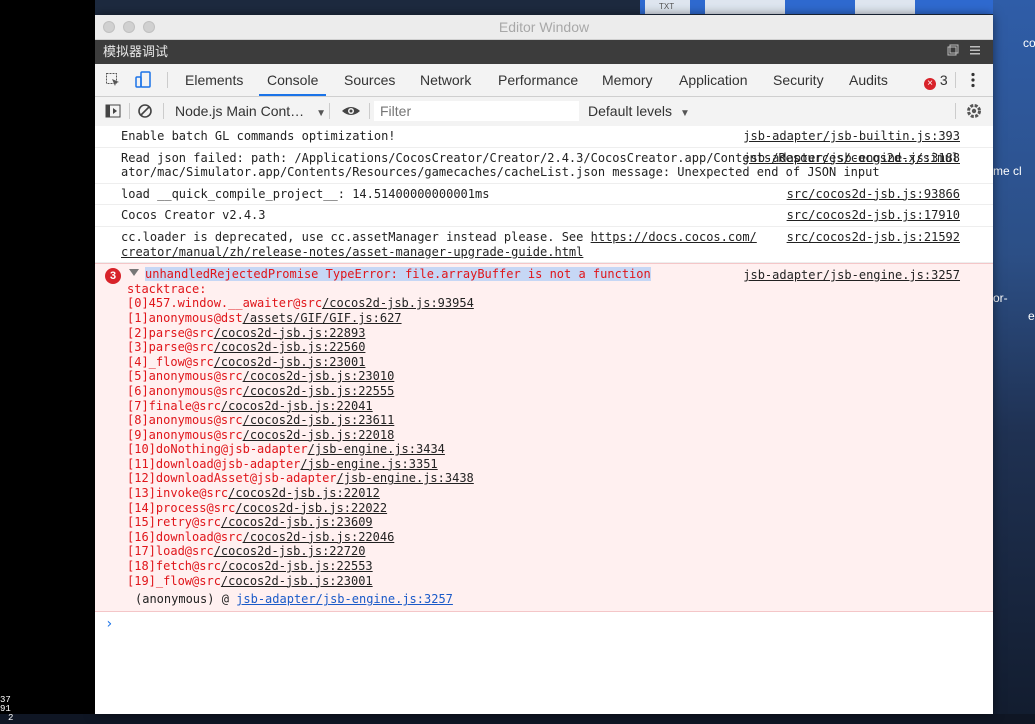 The width and height of the screenshot is (1035, 724). I want to click on stack-frame: [16]download@src/cocos2d-jsb.js:22046, so click(560, 537).